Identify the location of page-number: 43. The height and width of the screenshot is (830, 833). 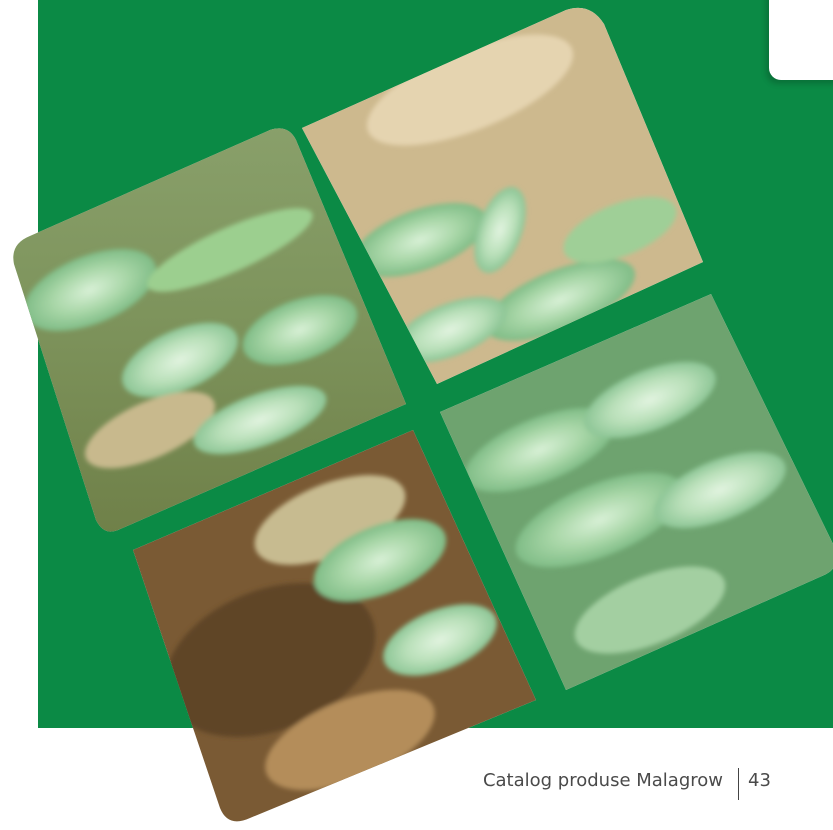
(759, 780).